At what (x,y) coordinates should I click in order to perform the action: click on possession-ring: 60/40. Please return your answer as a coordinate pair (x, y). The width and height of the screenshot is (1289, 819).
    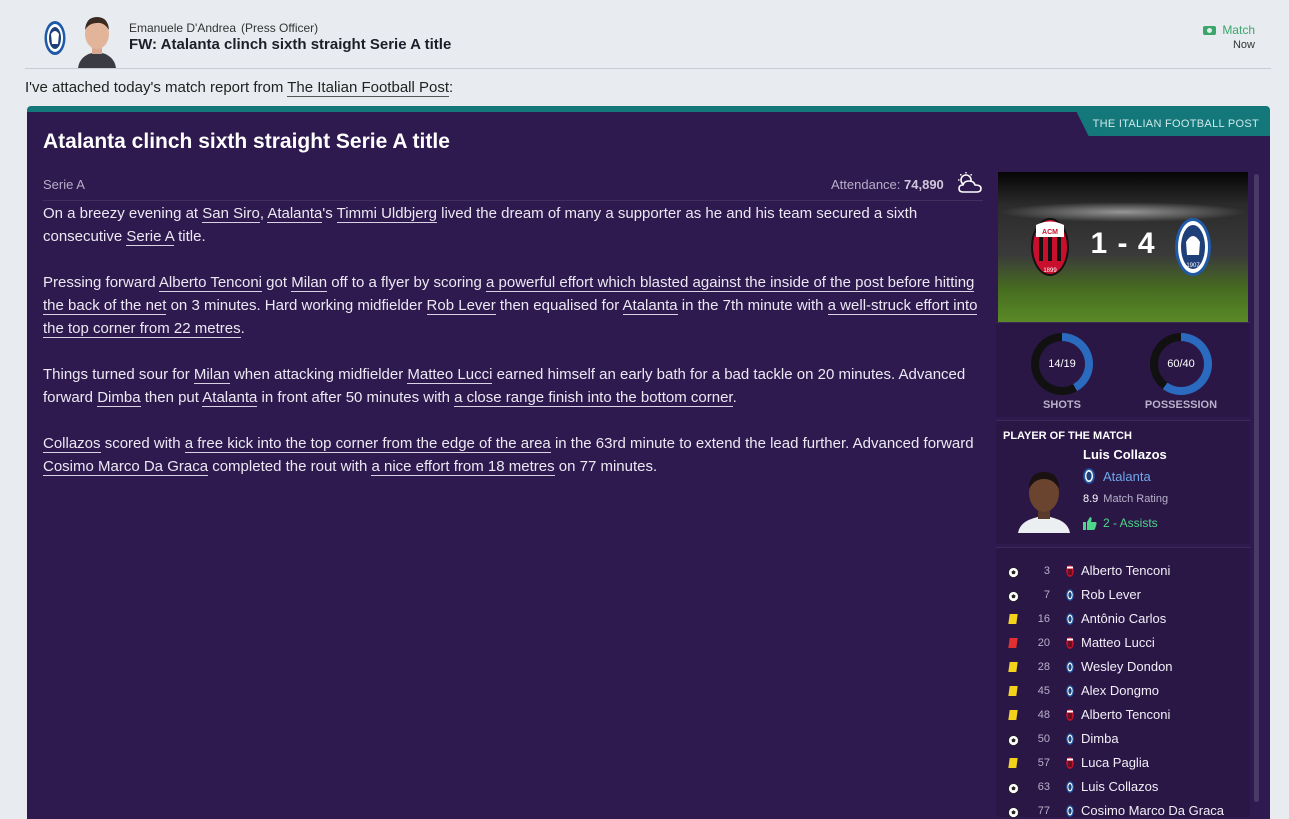
    Looking at the image, I should click on (1181, 364).